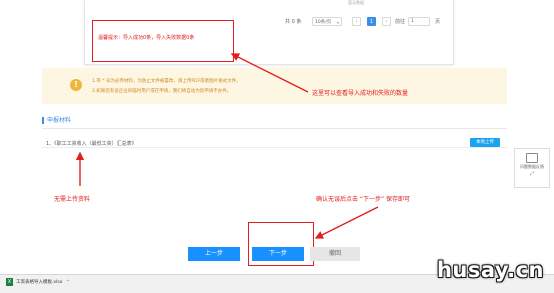  Describe the element at coordinates (72, 199) in the screenshot. I see `annotation-no-upload: 无需上传资料` at that location.